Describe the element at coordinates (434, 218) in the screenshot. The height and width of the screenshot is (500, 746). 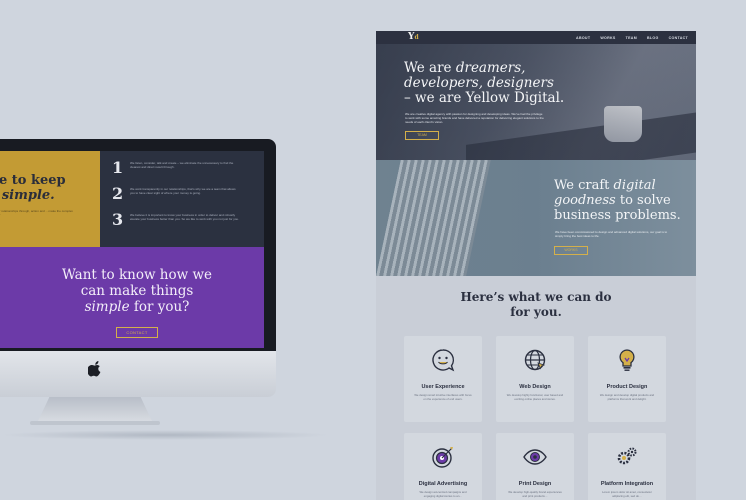
I see `building-image` at that location.